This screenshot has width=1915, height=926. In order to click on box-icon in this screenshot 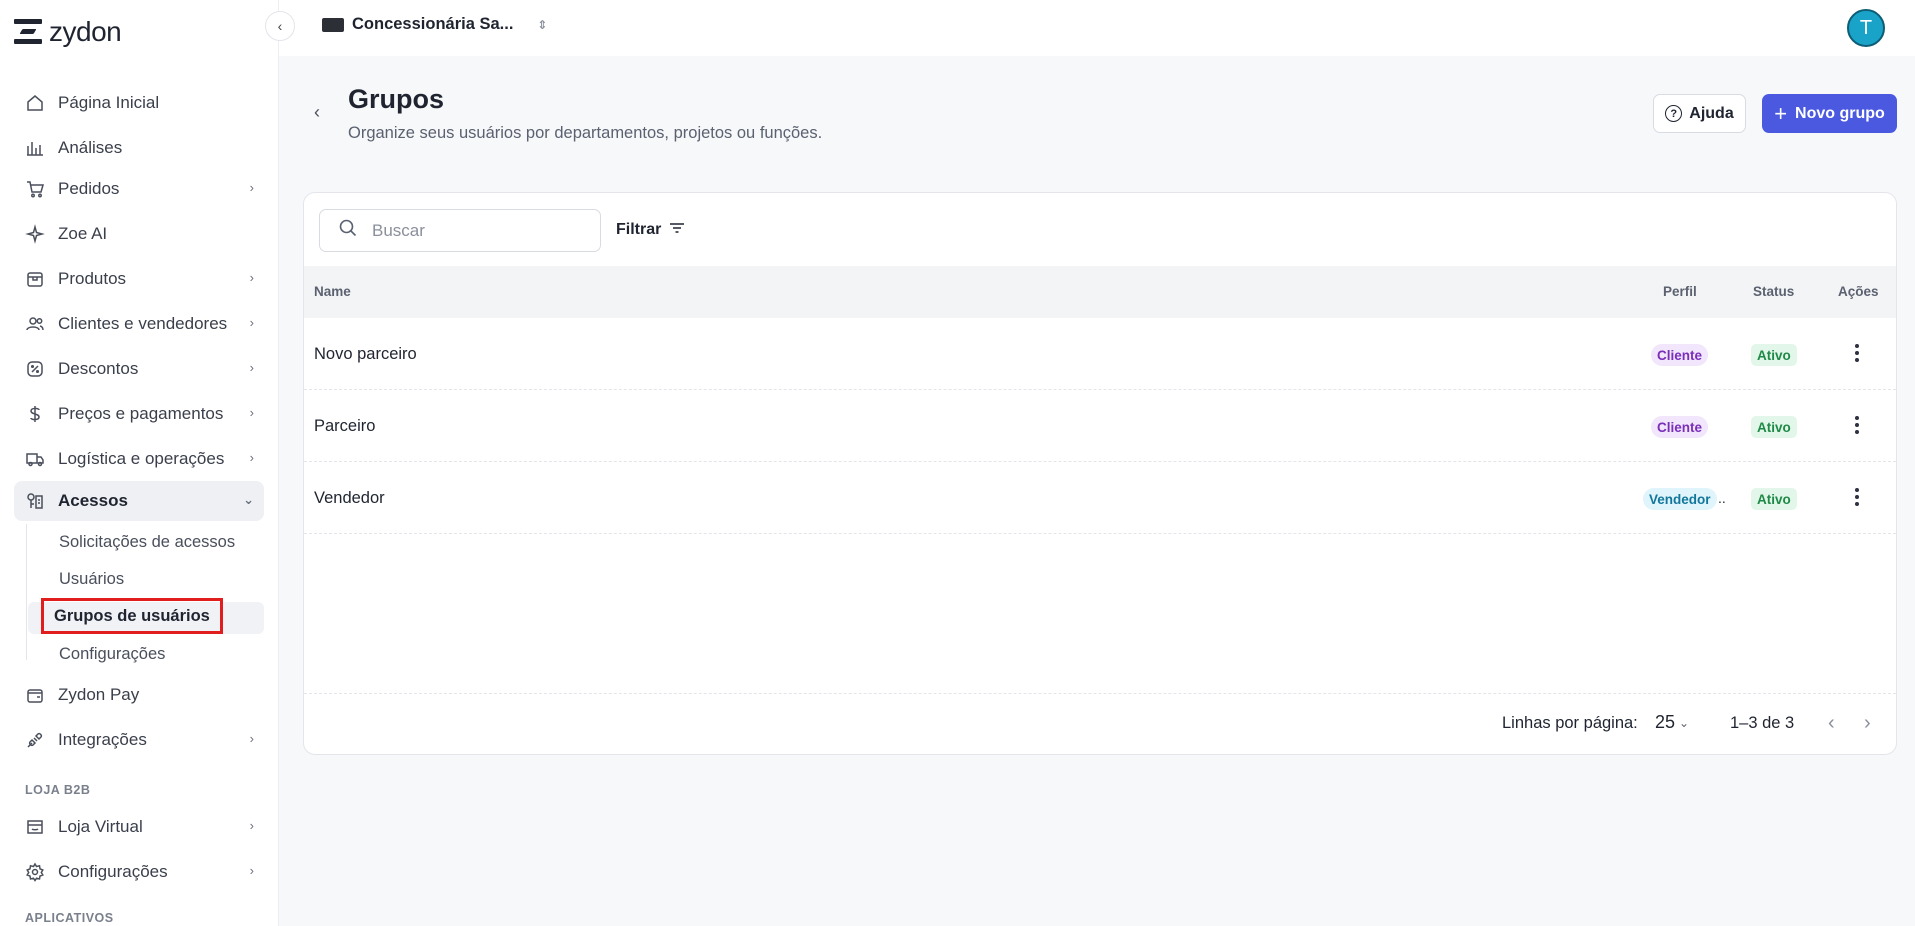, I will do `click(35, 279)`.